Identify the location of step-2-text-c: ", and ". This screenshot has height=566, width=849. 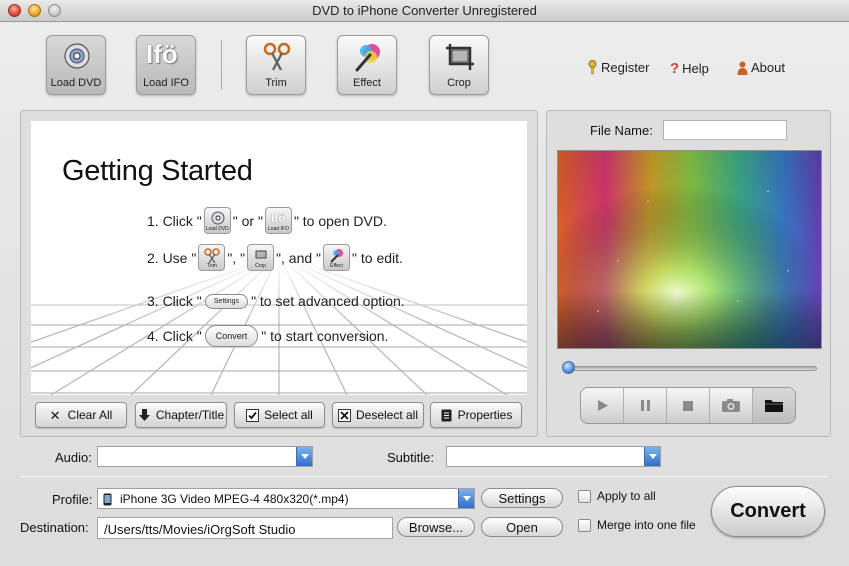
(299, 257).